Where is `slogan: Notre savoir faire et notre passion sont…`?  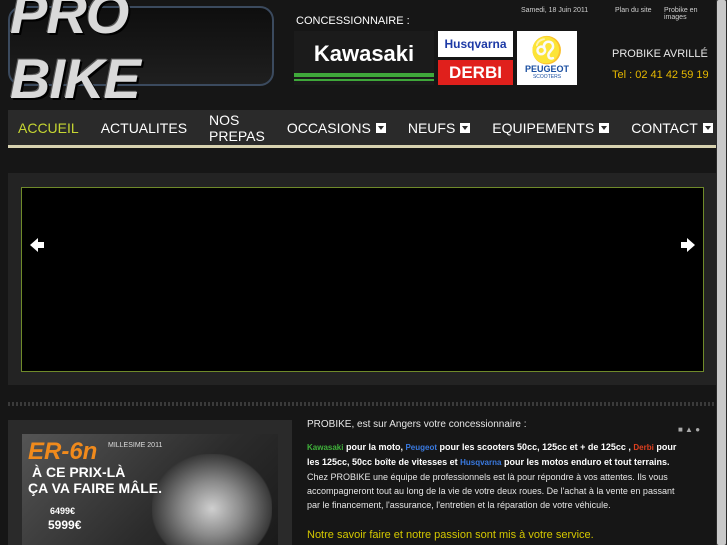 slogan: Notre savoir faire et notre passion sont… is located at coordinates (450, 535).